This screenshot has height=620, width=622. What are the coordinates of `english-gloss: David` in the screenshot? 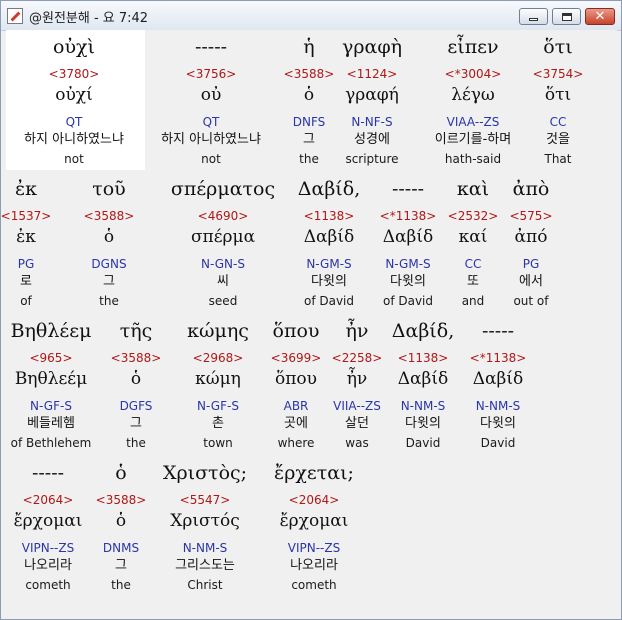 It's located at (498, 443).